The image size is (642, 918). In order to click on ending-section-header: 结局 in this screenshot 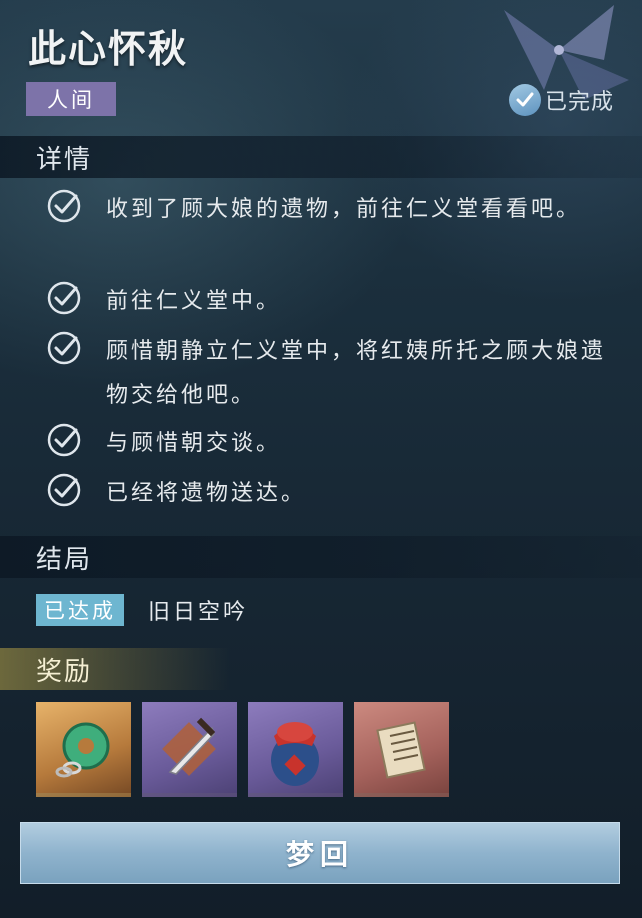, I will do `click(321, 557)`.